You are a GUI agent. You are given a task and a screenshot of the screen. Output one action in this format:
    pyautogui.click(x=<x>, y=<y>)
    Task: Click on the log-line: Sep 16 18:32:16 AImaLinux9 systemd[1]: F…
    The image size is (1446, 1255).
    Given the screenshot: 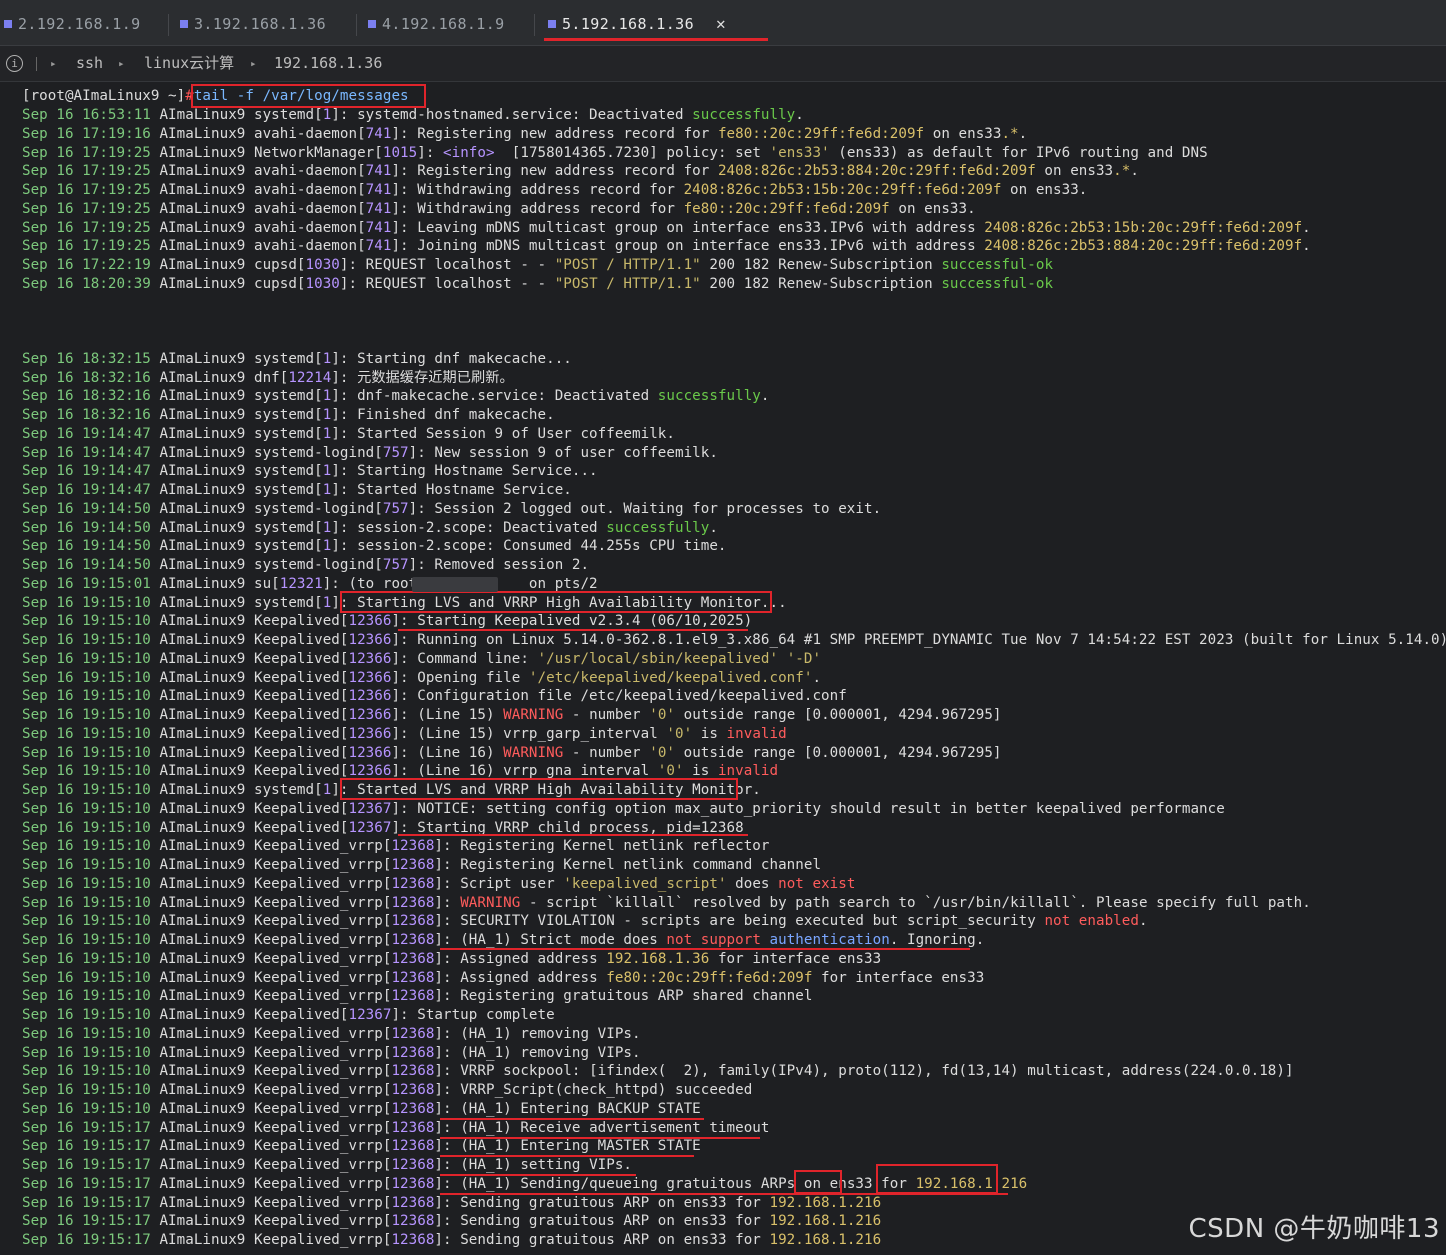 What is the action you would take?
    pyautogui.click(x=288, y=415)
    